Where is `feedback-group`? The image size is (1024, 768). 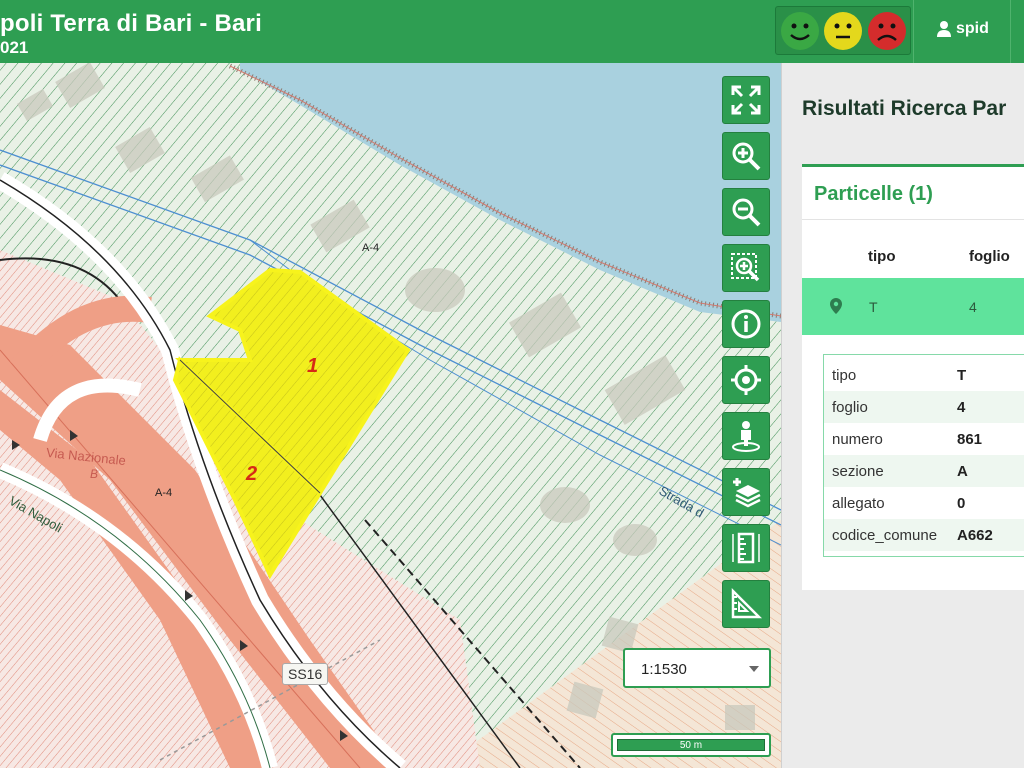
feedback-group is located at coordinates (843, 30).